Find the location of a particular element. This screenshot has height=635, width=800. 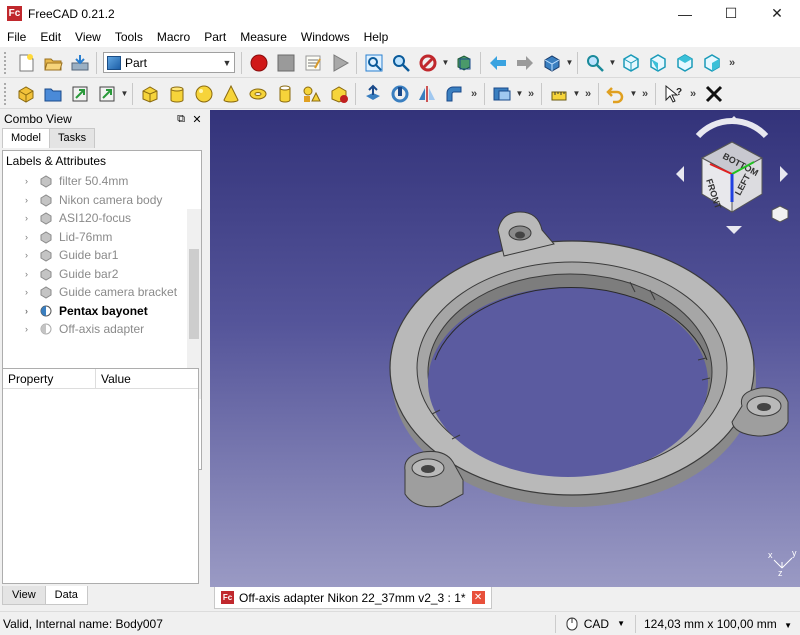

tab-model: Model is located at coordinates (26, 138).